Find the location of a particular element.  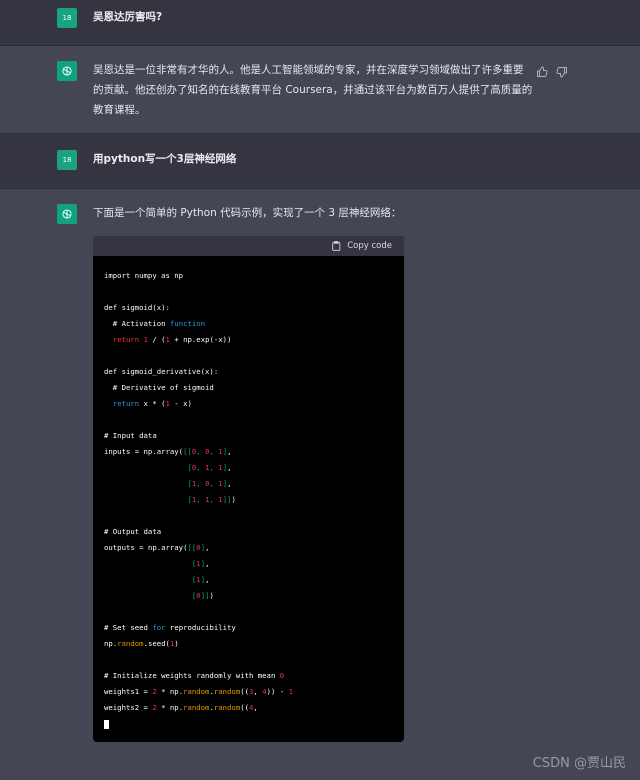

code-line: outputs = np.array([[0], is located at coordinates (157, 547).